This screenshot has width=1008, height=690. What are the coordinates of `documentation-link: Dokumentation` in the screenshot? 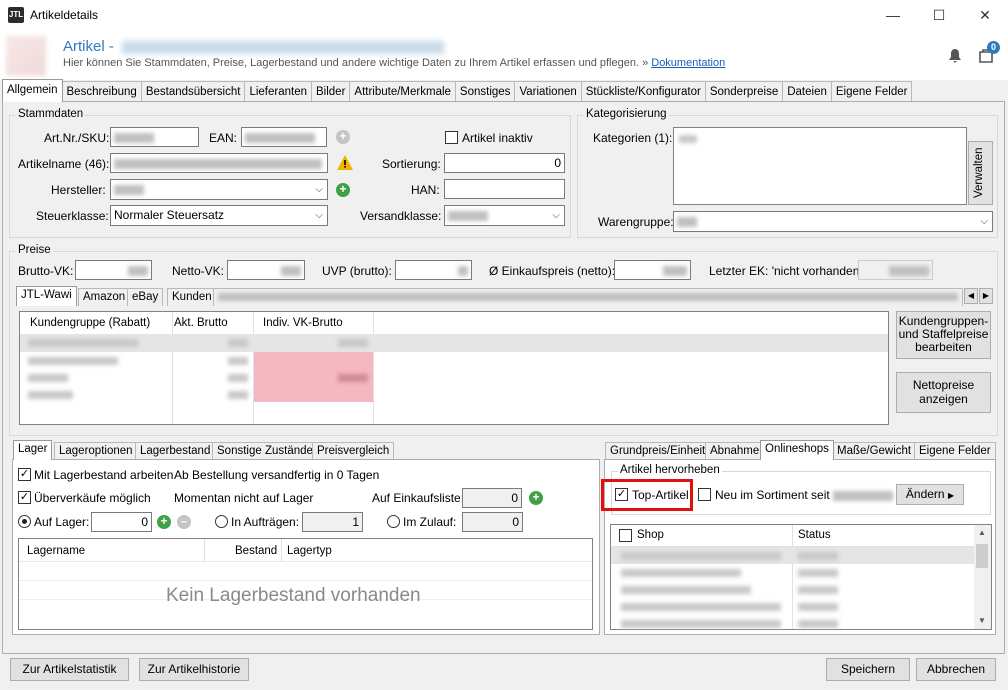 It's located at (688, 63).